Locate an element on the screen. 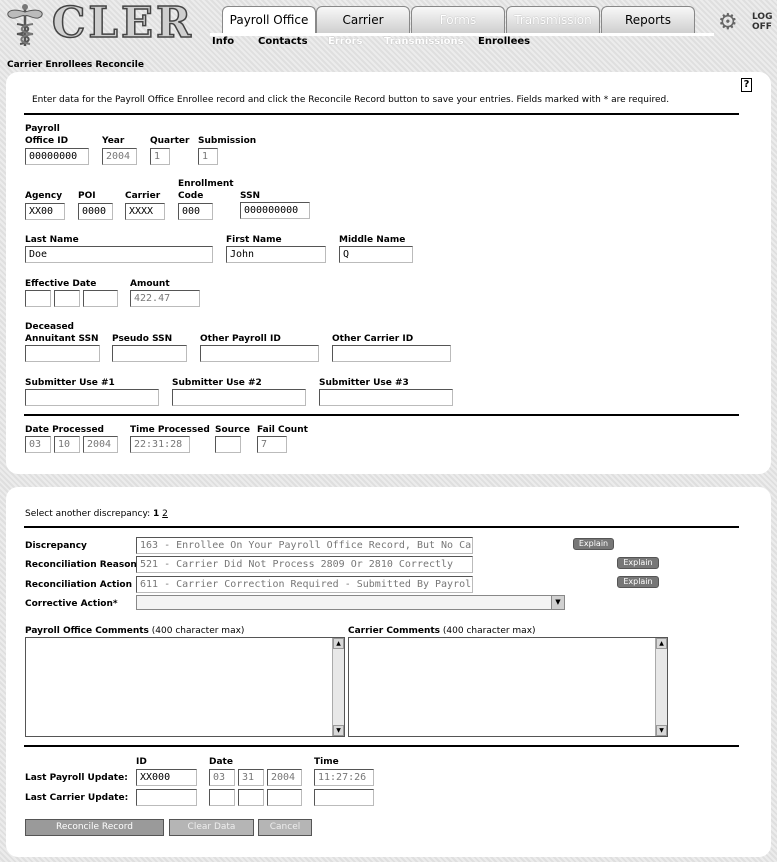 This screenshot has height=862, width=777. fail-count-label: Fail Count is located at coordinates (282, 430).